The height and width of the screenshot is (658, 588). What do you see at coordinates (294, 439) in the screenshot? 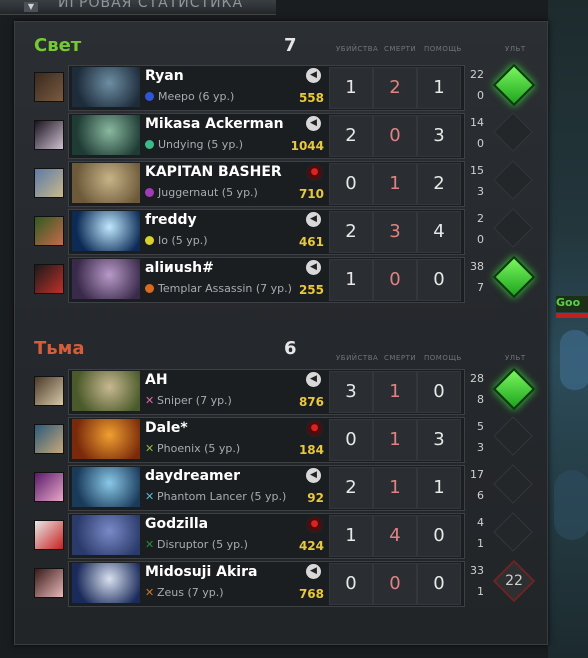
I see `player-row: Dale* ✕ Phoenix (5 ур.) ● 184 0 1 3 5 3` at bounding box center [294, 439].